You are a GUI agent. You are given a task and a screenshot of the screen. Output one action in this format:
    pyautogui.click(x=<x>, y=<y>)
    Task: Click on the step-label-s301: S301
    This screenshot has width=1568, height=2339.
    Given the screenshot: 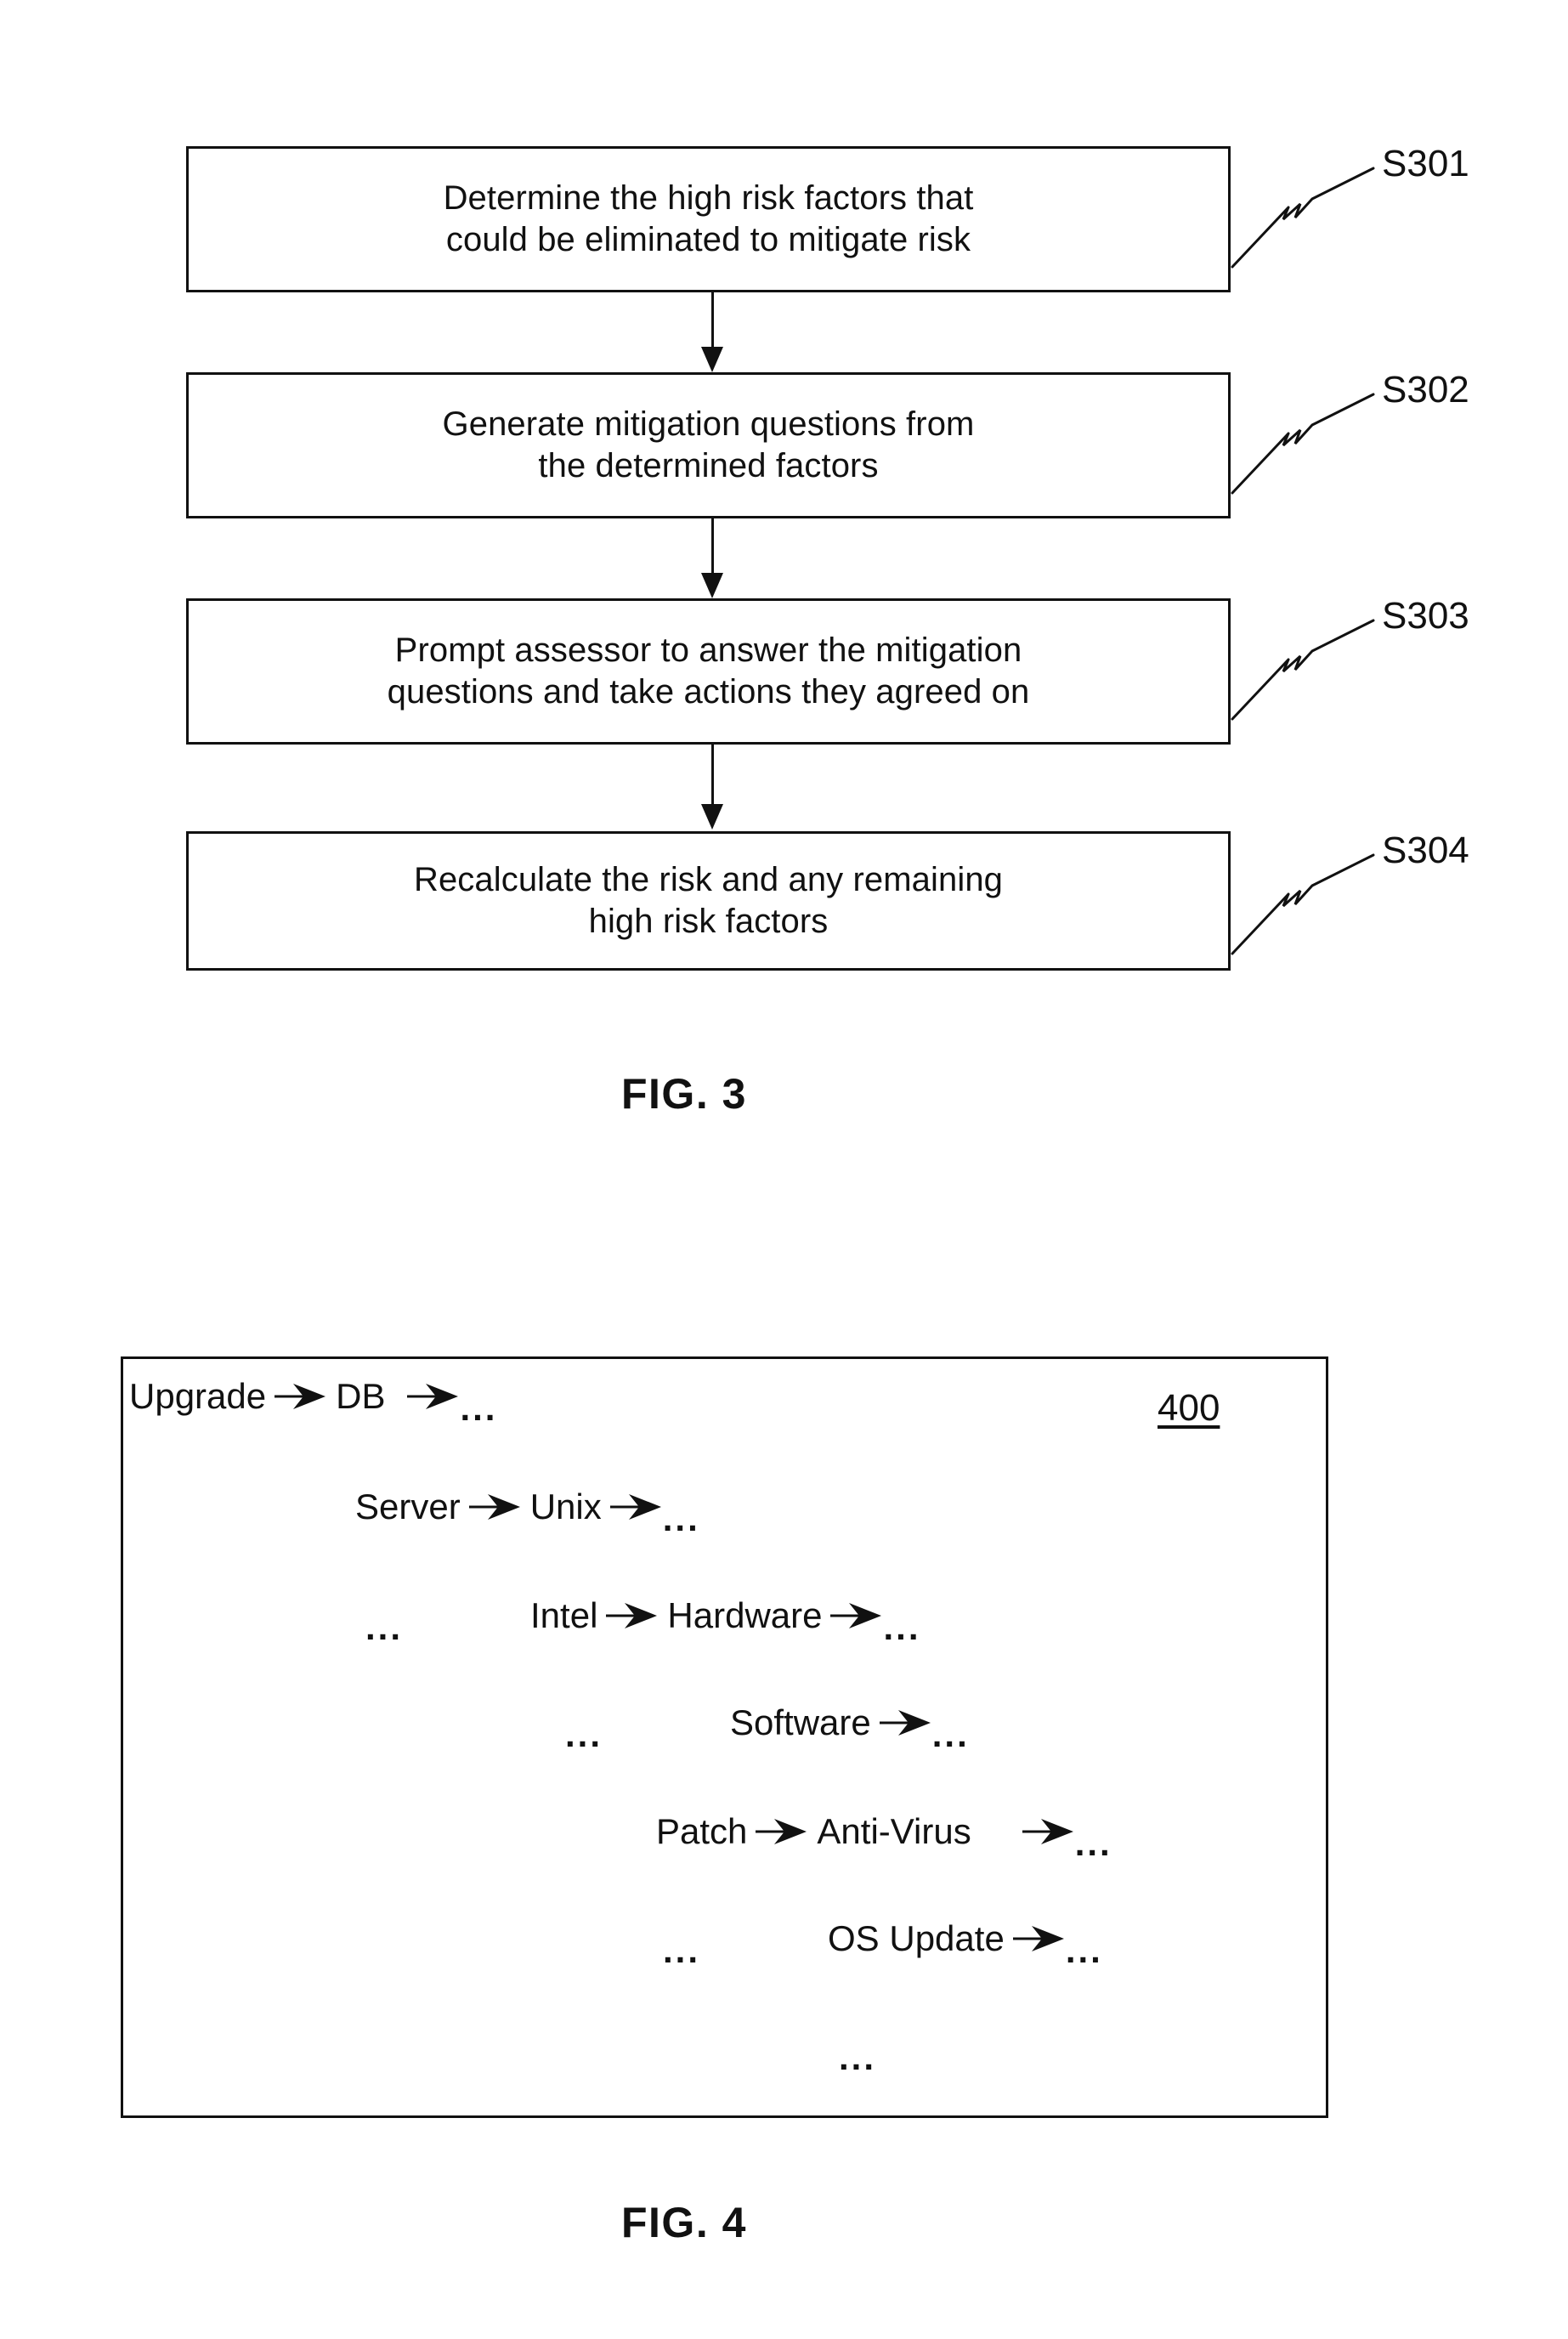 What is the action you would take?
    pyautogui.click(x=1426, y=164)
    